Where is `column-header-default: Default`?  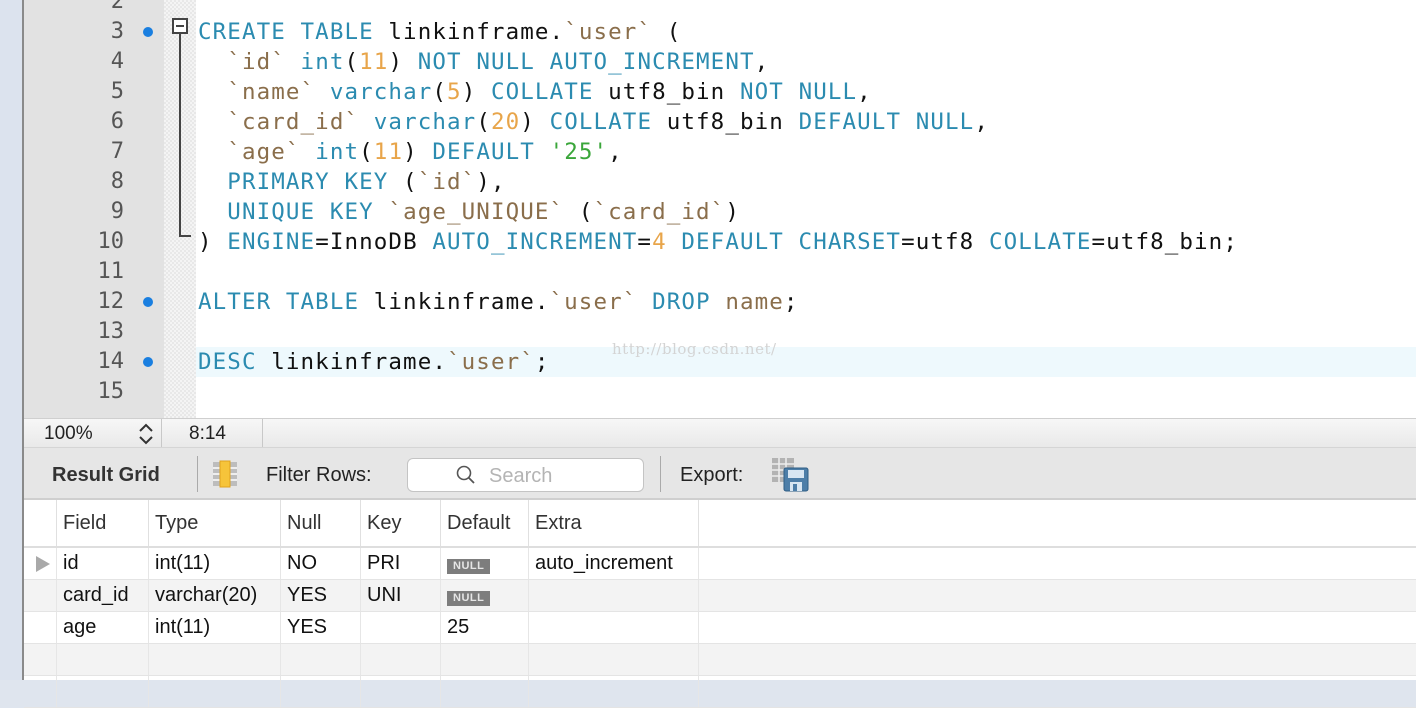 column-header-default: Default is located at coordinates (484, 523).